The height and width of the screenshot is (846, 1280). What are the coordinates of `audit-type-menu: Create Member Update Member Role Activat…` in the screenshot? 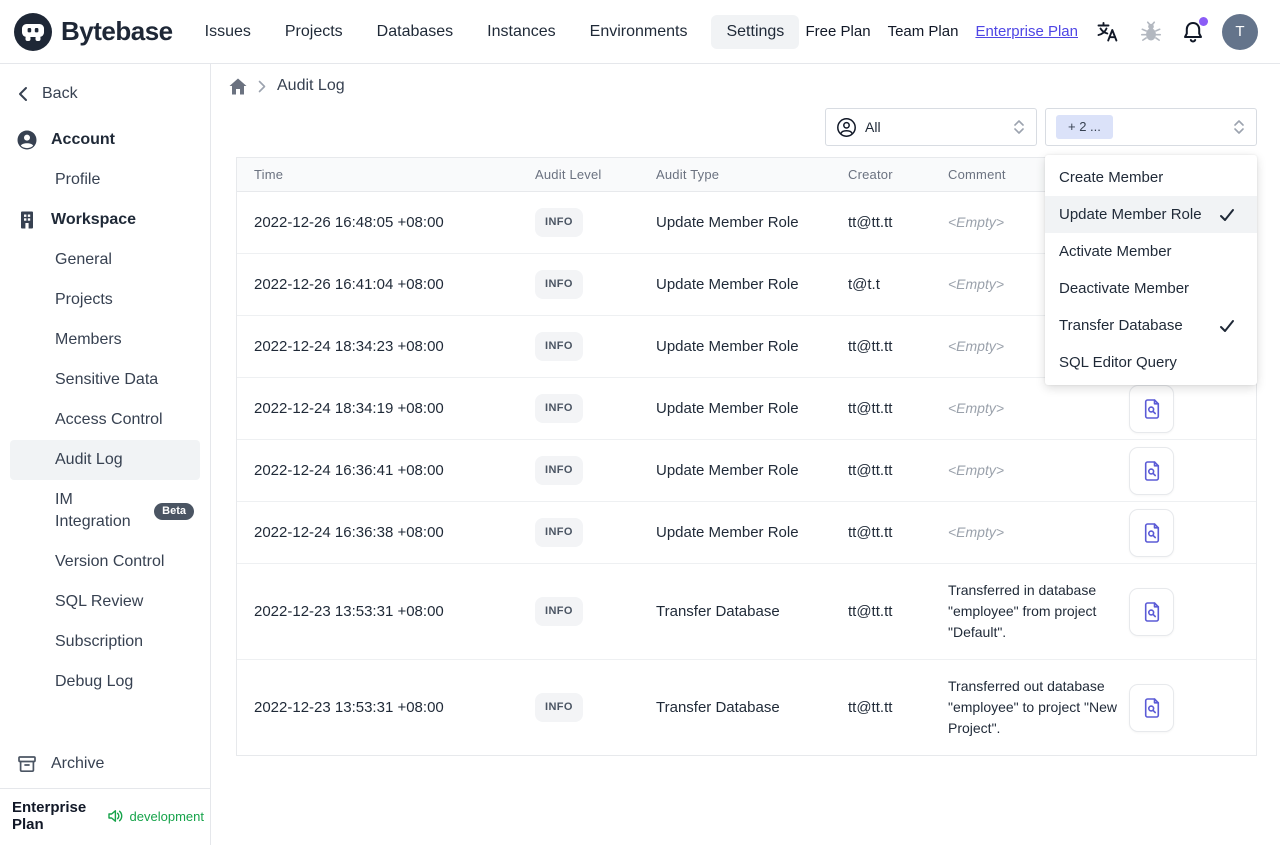 It's located at (1151, 270).